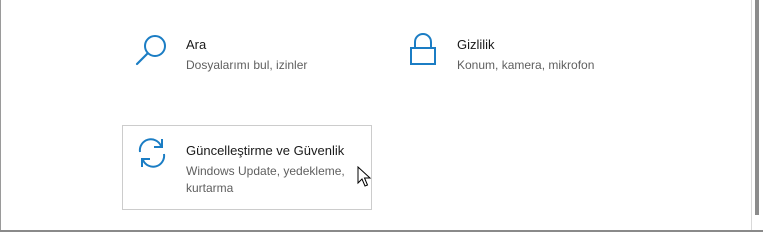 The height and width of the screenshot is (240, 763). What do you see at coordinates (0, 116) in the screenshot?
I see `window-border-left` at bounding box center [0, 116].